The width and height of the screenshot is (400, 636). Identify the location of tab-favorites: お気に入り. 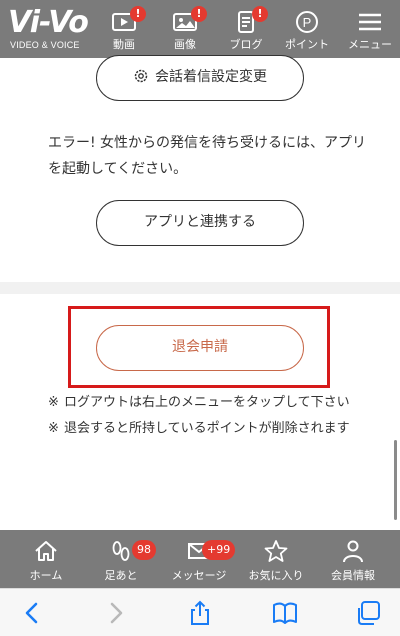
(276, 559).